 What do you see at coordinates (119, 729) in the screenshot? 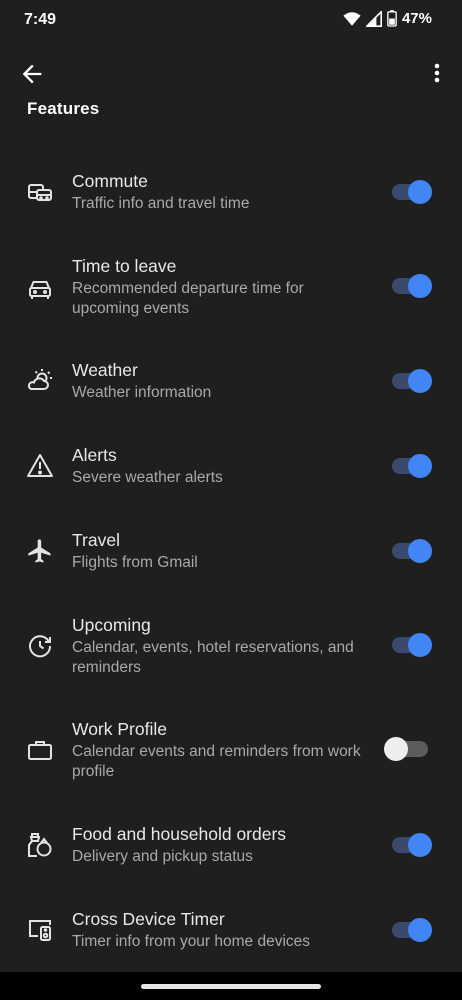
I see `item-title: Work Profile` at bounding box center [119, 729].